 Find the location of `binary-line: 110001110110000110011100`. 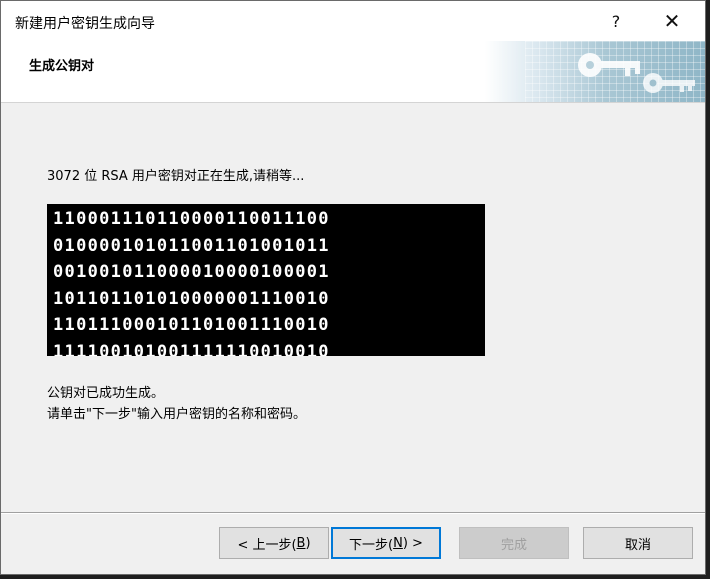

binary-line: 110001110110000110011100 is located at coordinates (191, 219).